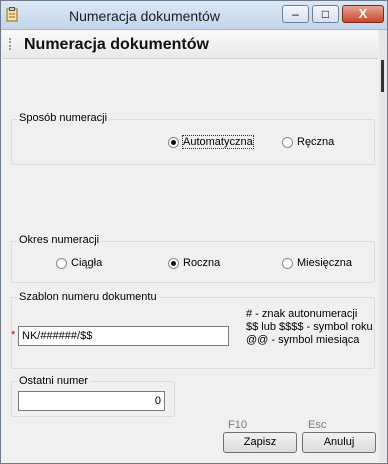 This screenshot has height=464, width=388. Describe the element at coordinates (91, 401) in the screenshot. I see `last-number-input: 0` at that location.